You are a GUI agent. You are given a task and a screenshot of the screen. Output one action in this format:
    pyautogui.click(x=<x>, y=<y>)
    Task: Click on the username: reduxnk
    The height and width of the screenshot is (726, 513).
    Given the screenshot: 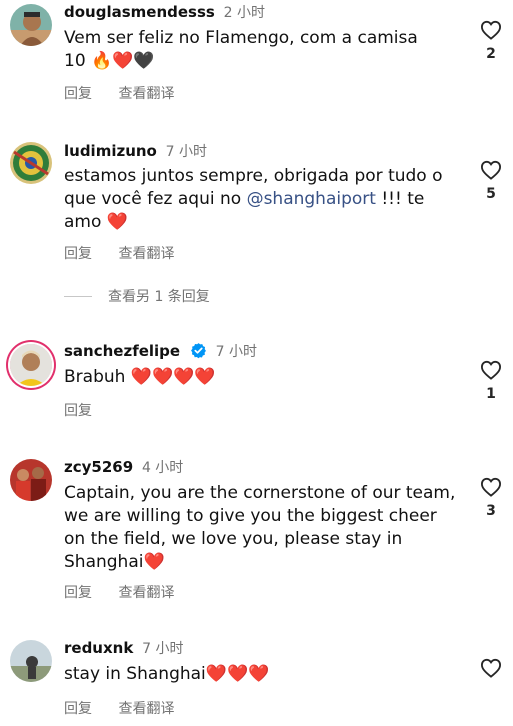 What is the action you would take?
    pyautogui.click(x=98, y=648)
    